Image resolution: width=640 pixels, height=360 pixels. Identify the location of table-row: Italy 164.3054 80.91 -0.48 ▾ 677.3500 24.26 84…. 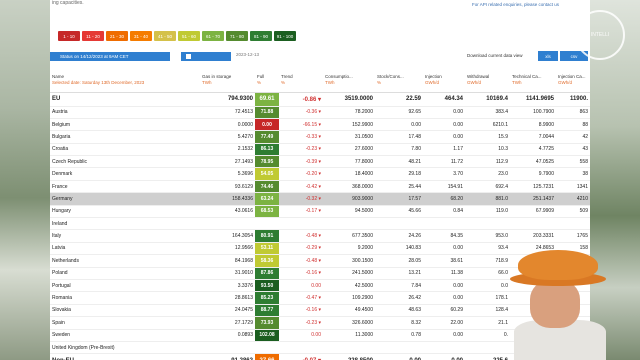
(320, 236).